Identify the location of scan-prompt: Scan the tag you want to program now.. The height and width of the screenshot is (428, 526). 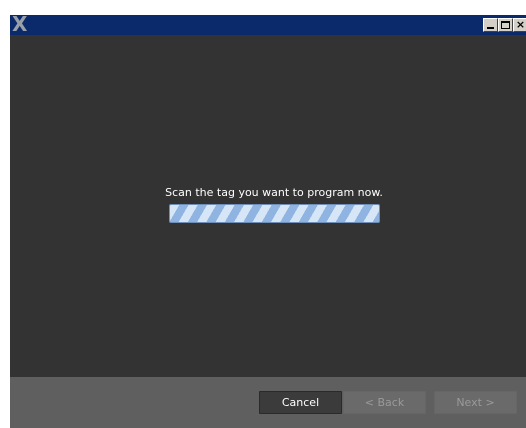
(274, 192).